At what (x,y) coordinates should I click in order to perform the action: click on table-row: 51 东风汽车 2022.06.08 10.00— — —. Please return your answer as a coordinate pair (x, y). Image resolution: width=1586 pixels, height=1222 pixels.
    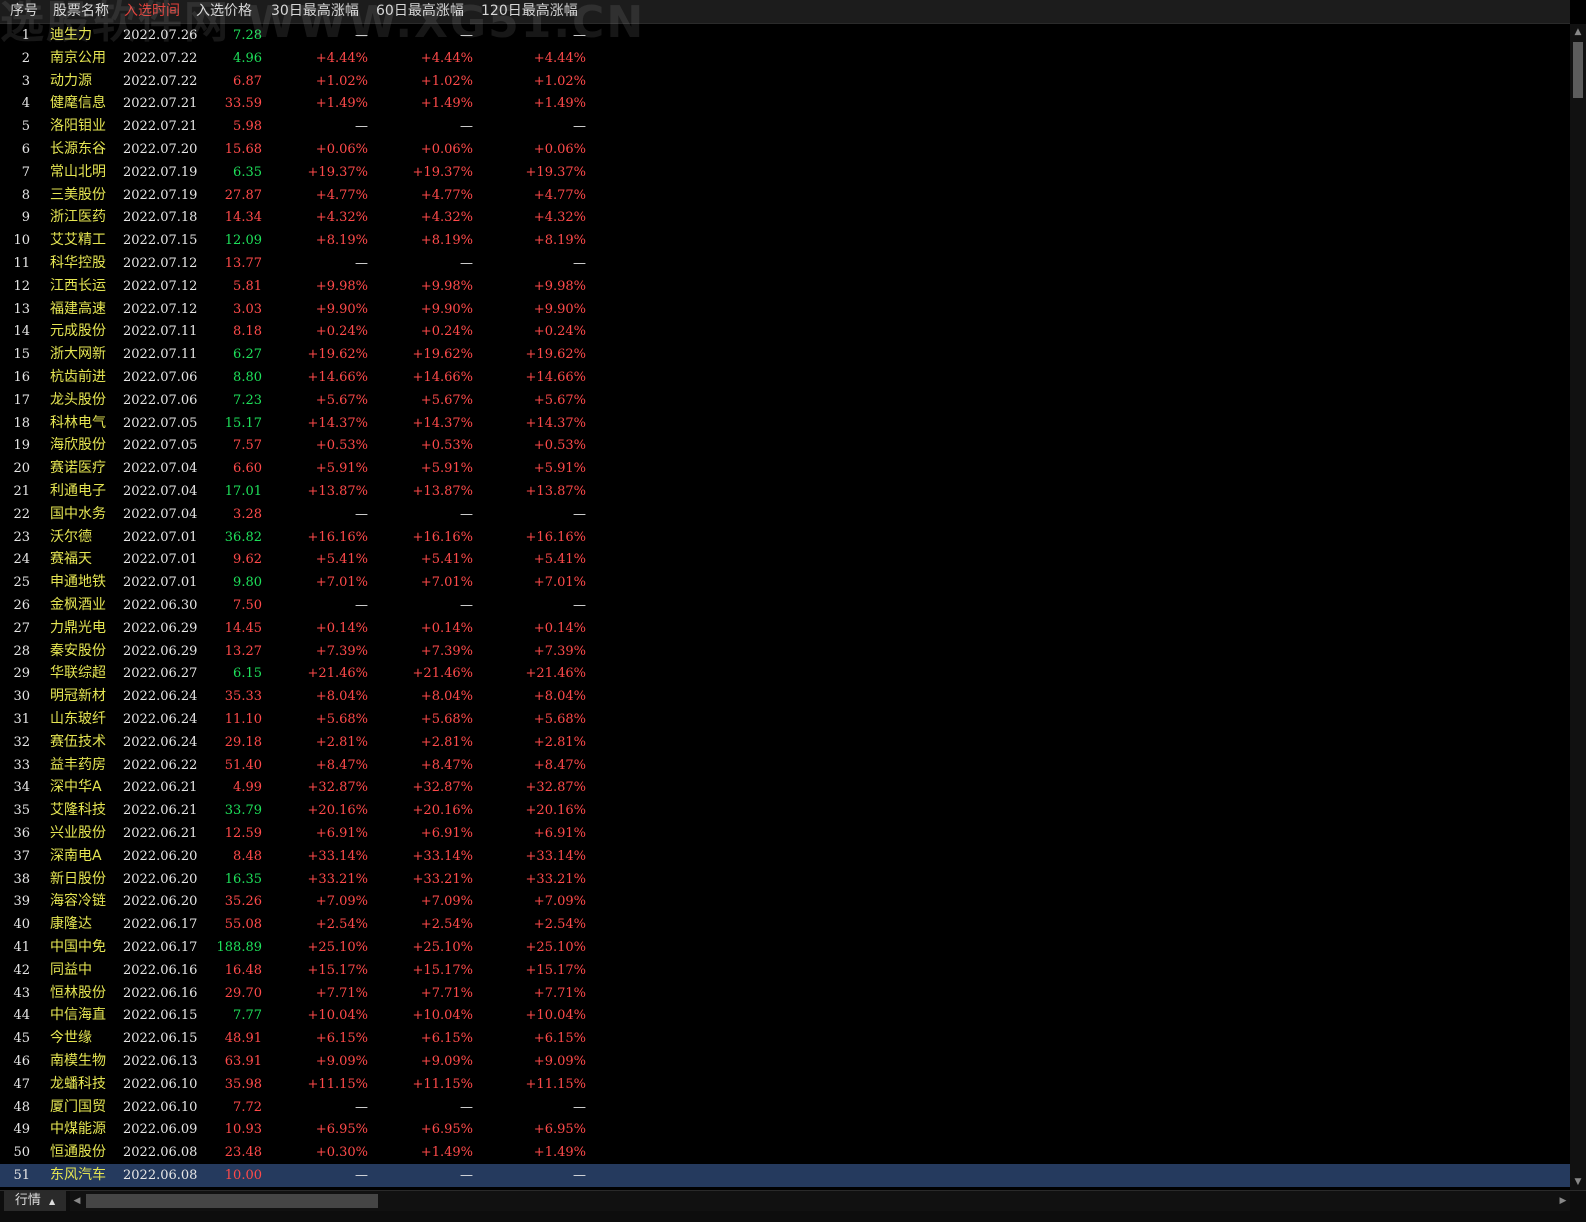
    Looking at the image, I should click on (785, 1175).